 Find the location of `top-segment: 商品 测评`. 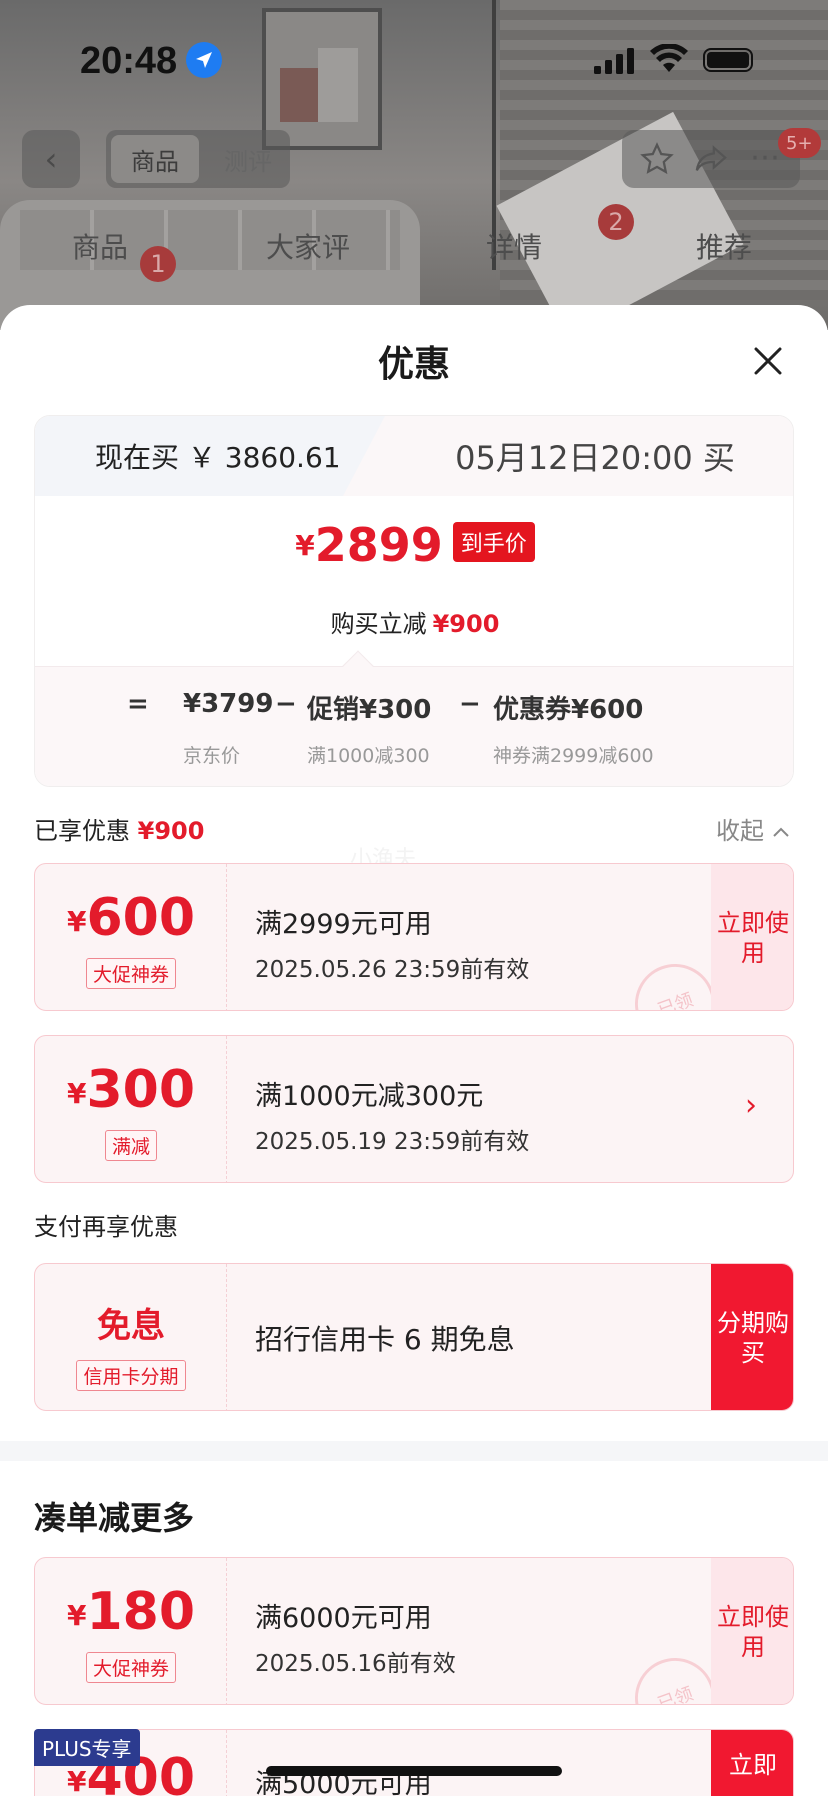

top-segment: 商品 测评 is located at coordinates (198, 159).